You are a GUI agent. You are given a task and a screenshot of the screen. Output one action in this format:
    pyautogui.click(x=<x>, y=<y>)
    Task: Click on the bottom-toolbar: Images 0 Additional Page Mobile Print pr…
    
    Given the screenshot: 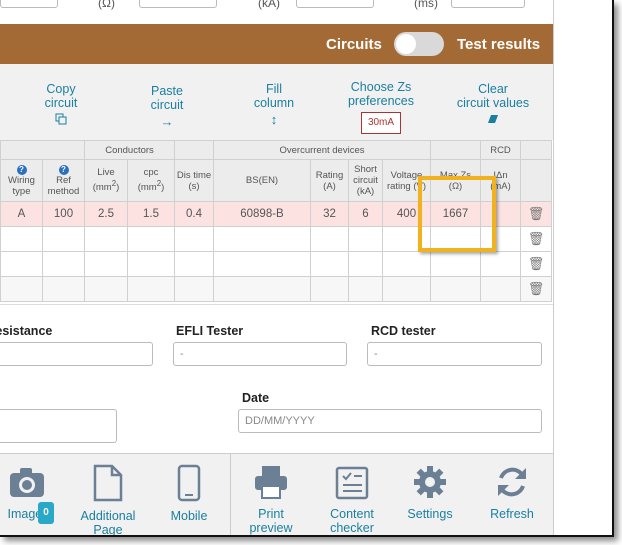 What is the action you would take?
    pyautogui.click(x=276, y=494)
    